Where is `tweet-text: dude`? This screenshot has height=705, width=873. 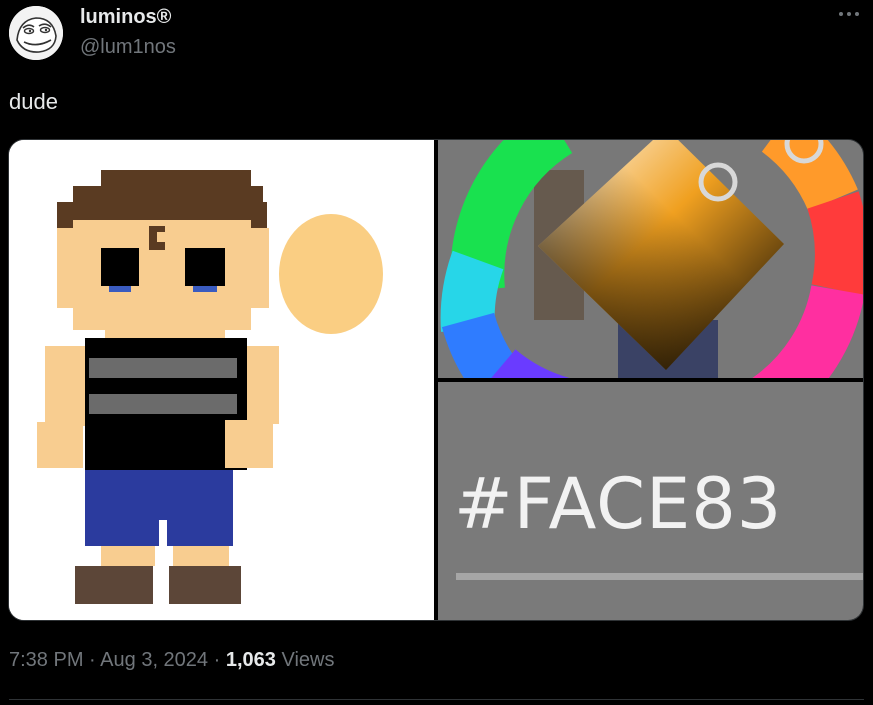 tweet-text: dude is located at coordinates (33, 101).